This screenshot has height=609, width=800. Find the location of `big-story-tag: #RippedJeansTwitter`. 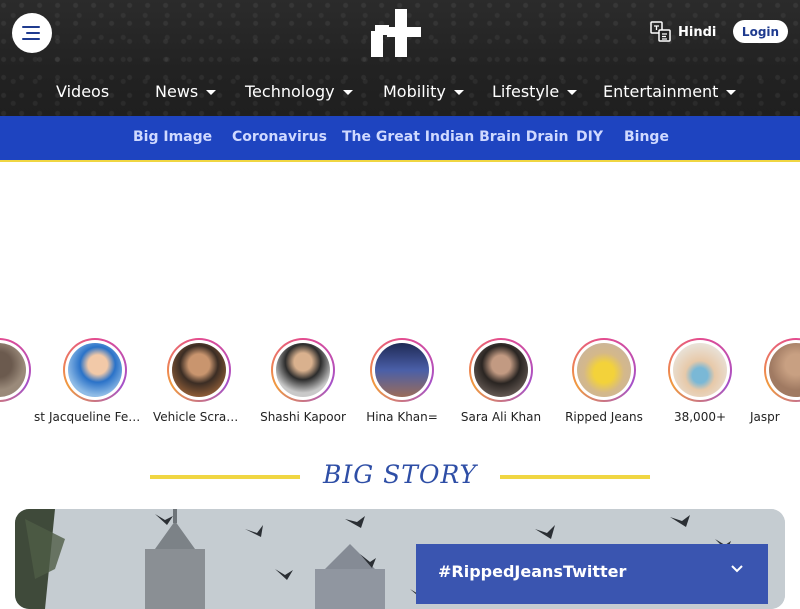

big-story-tag: #RippedJeansTwitter is located at coordinates (592, 574).